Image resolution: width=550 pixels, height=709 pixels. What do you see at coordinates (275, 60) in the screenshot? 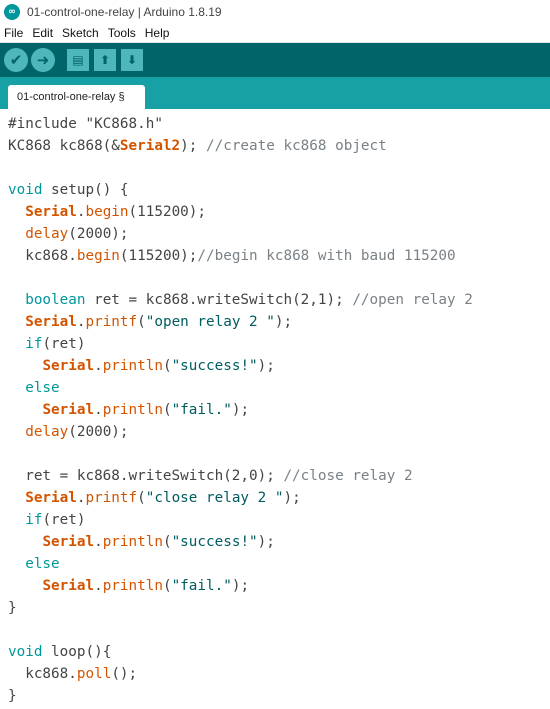
I see `toolbar: ✔ ➜ ▤ ⬆ ⬇` at bounding box center [275, 60].